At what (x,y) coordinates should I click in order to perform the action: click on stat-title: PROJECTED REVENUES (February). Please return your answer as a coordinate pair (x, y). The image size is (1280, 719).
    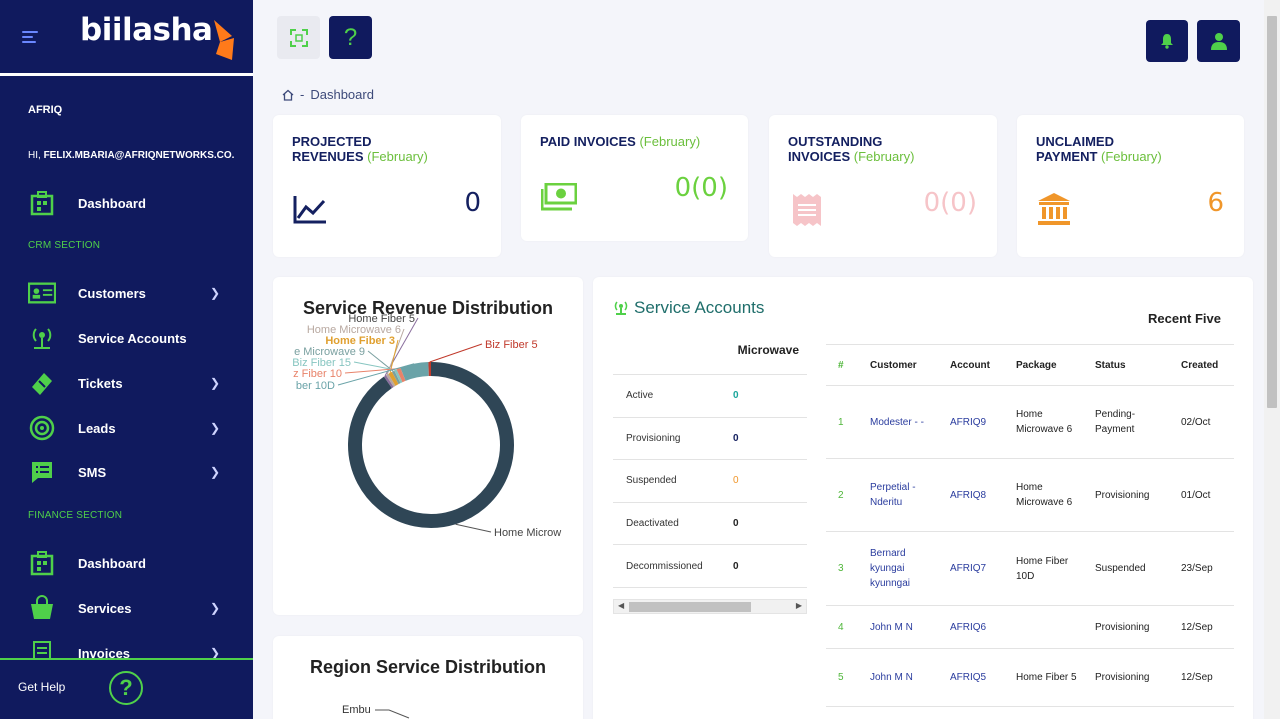
    Looking at the image, I should click on (360, 149).